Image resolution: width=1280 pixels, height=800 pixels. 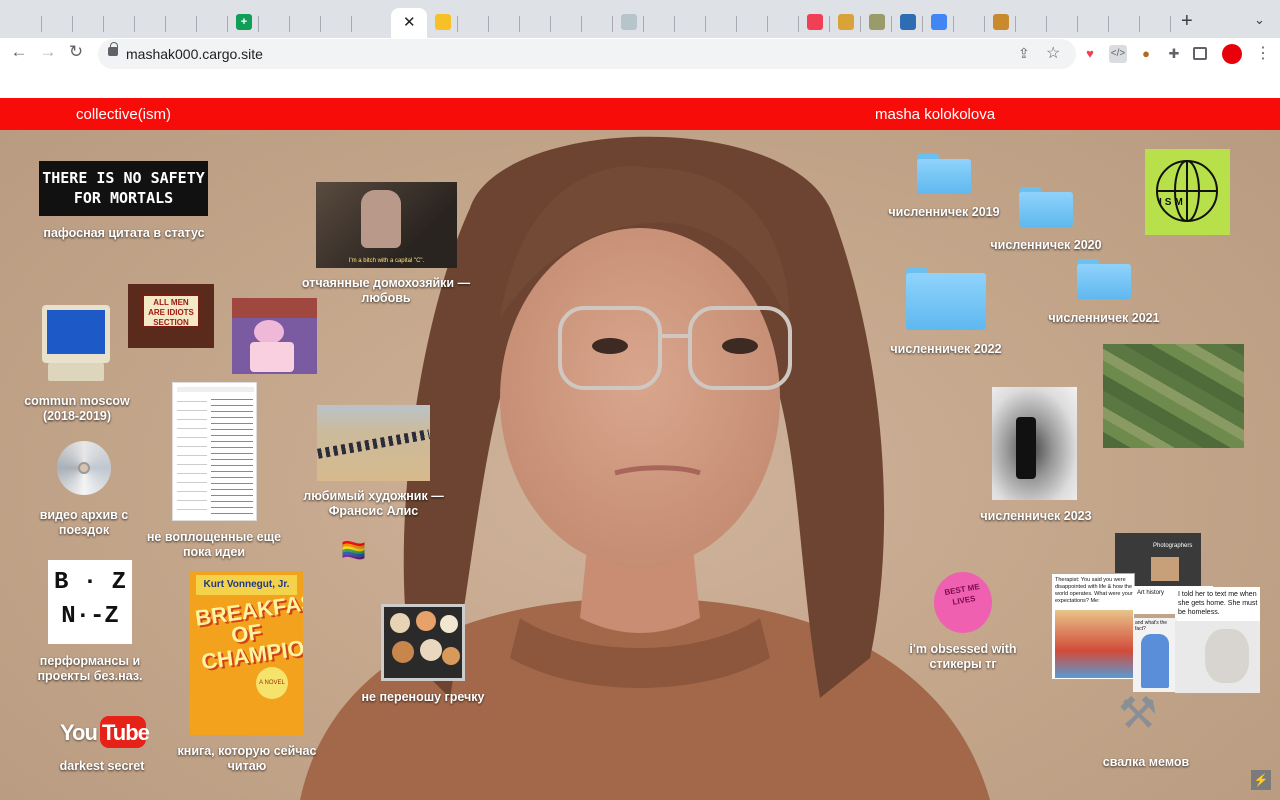 I want to click on tools-icon: ⚒, so click(x=1137, y=713).